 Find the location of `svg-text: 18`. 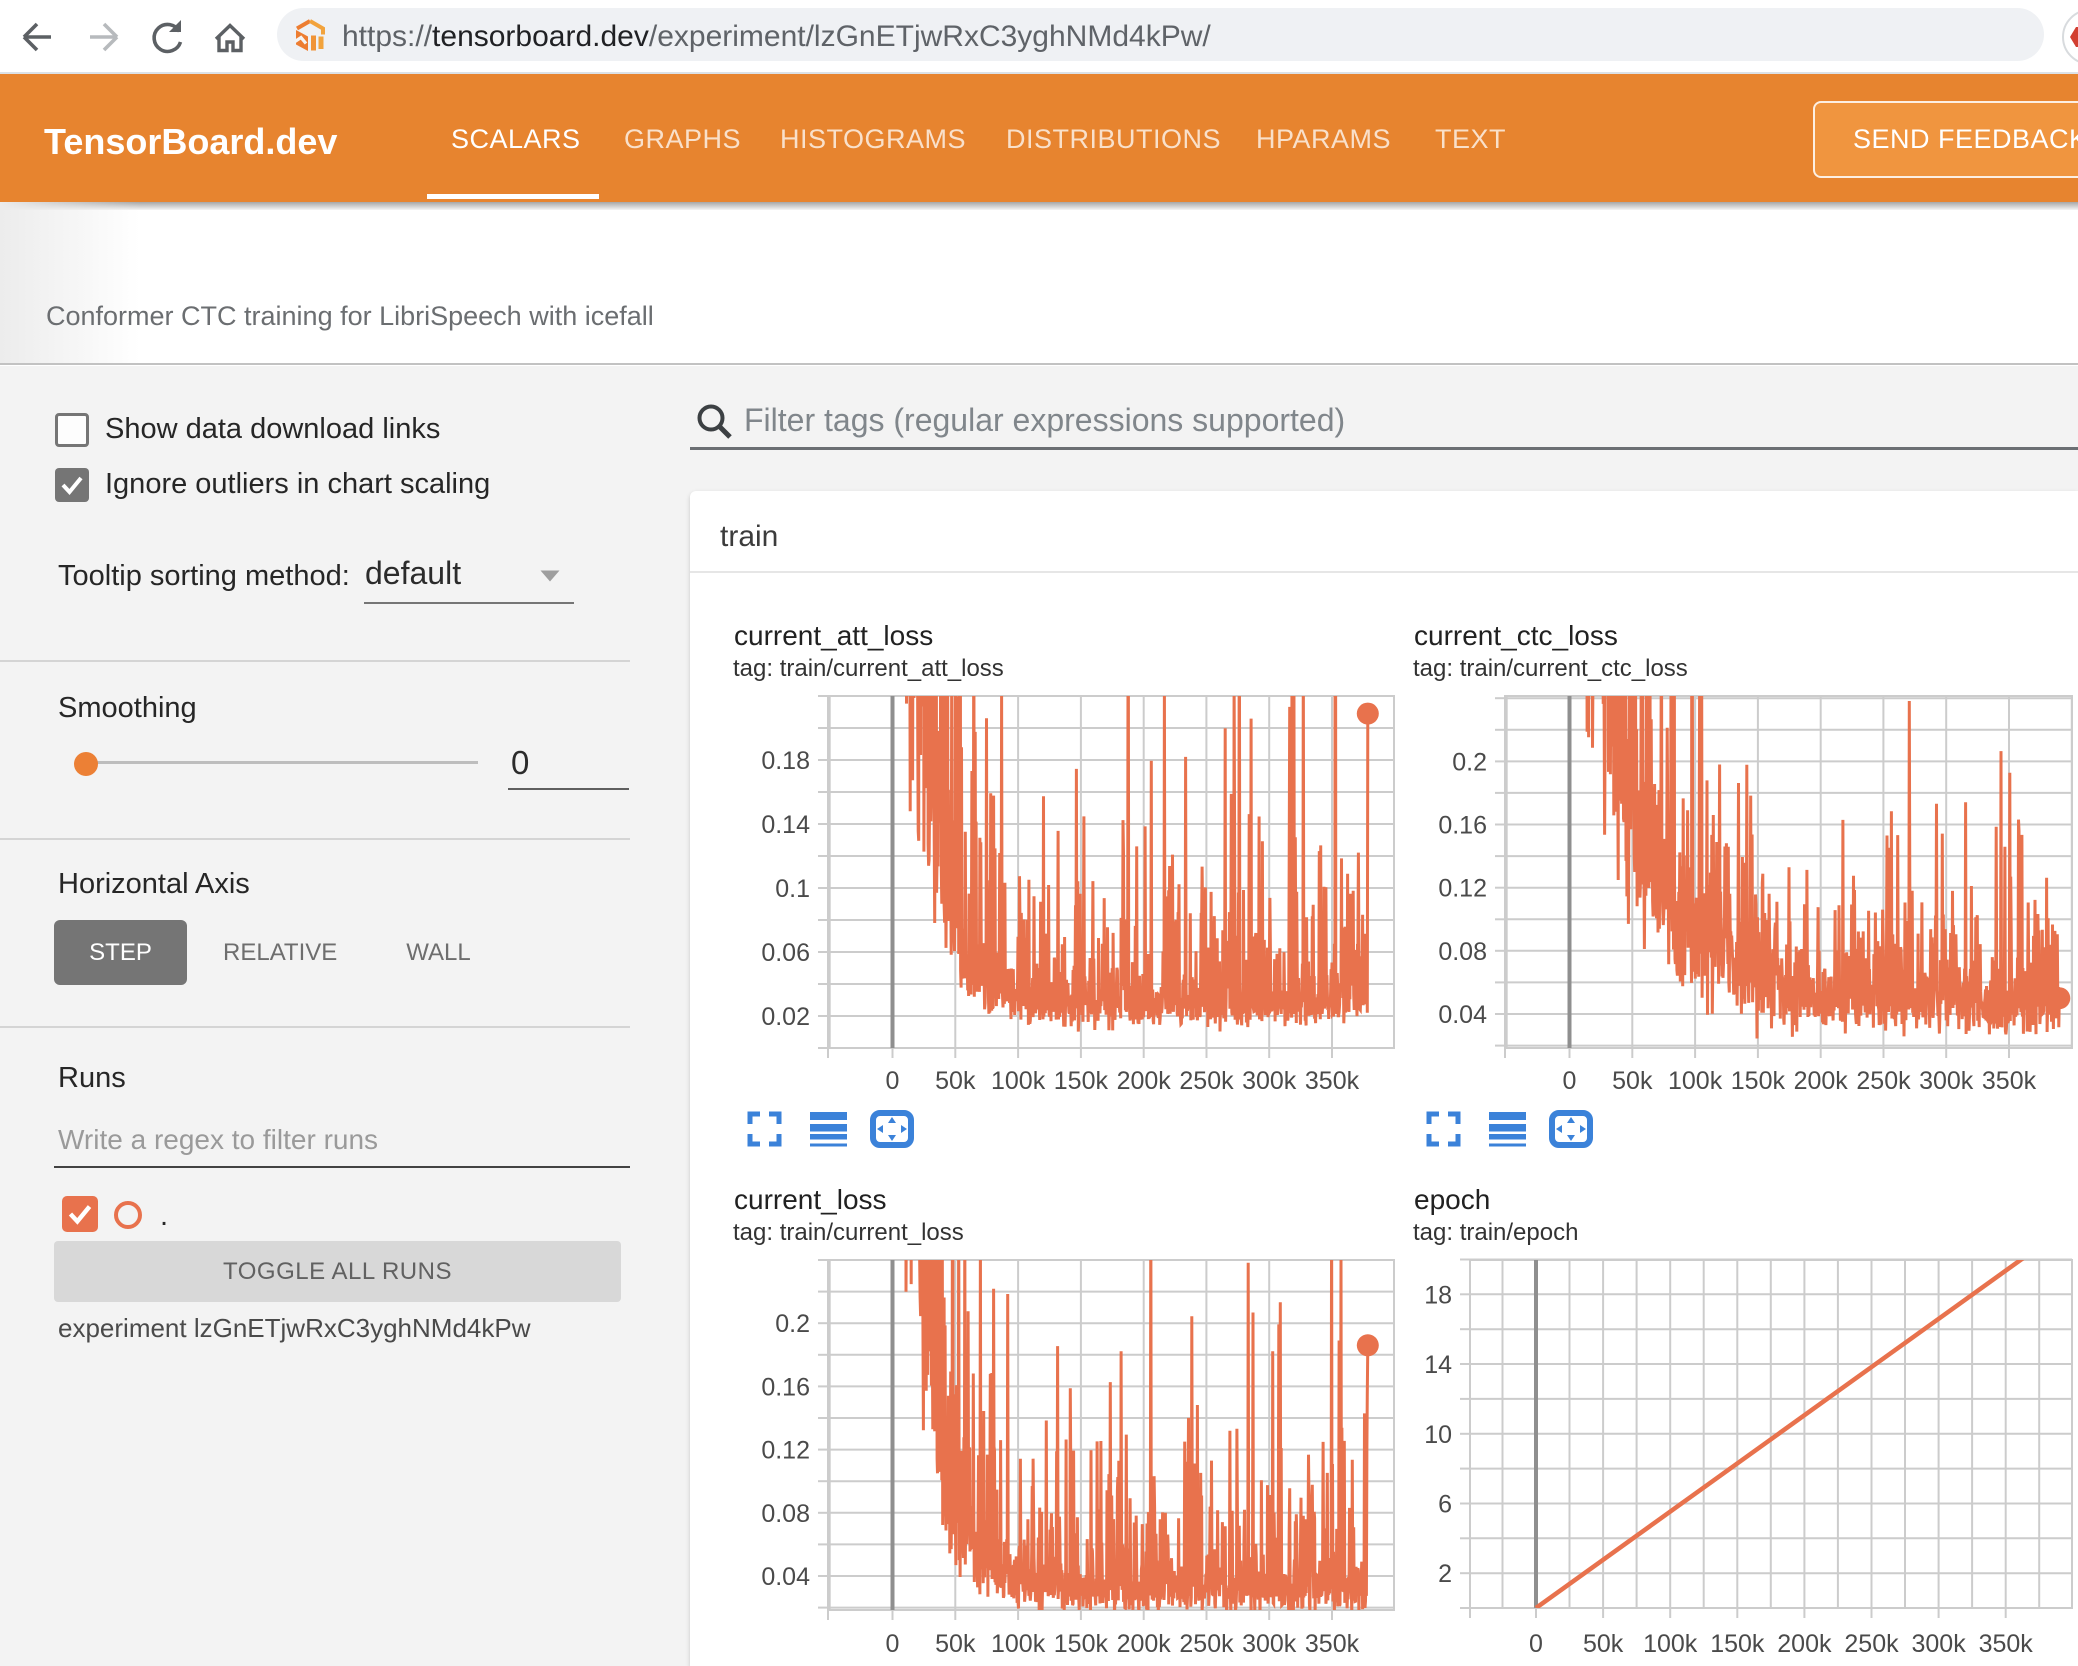

svg-text: 18 is located at coordinates (1438, 1295).